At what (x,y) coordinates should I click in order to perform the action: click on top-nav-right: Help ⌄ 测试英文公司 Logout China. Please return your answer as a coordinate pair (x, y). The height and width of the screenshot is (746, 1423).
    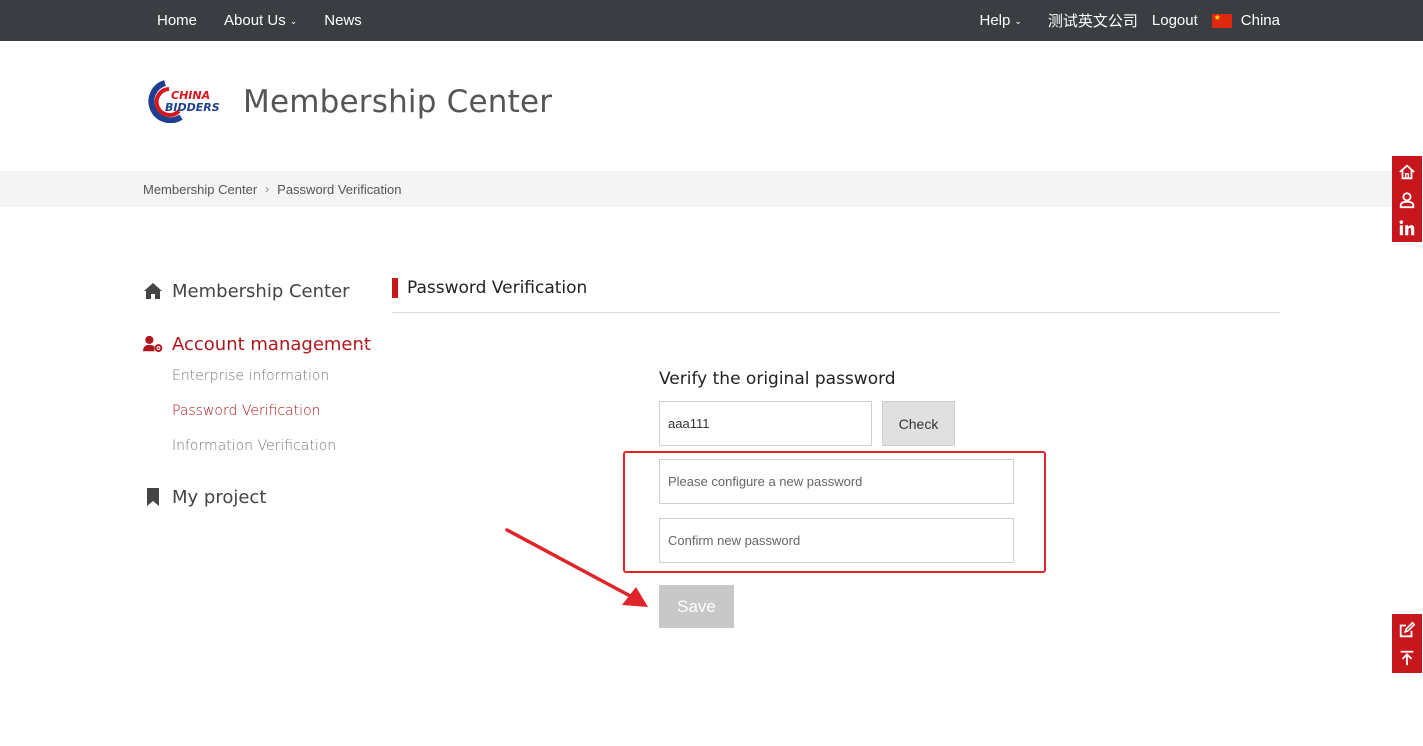
    Looking at the image, I should click on (1122, 20).